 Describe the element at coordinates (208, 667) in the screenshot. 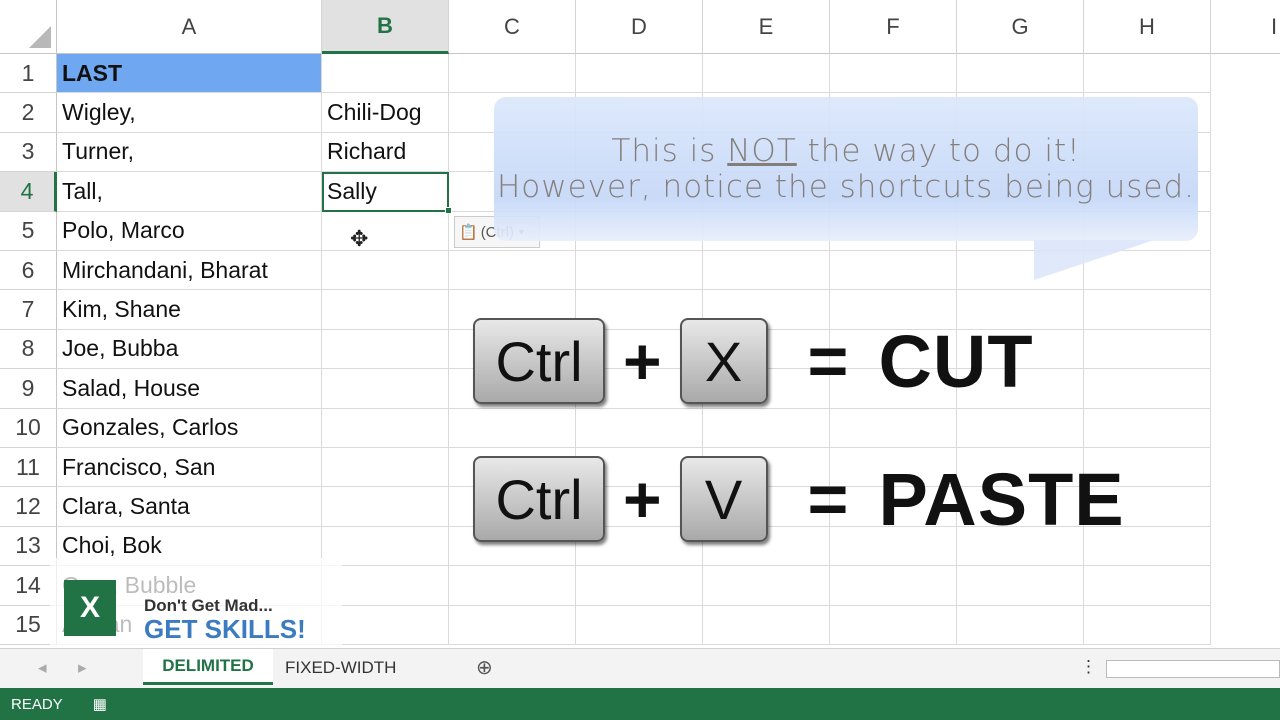

I see `sheet-tab-delimited: DELIMITED` at that location.